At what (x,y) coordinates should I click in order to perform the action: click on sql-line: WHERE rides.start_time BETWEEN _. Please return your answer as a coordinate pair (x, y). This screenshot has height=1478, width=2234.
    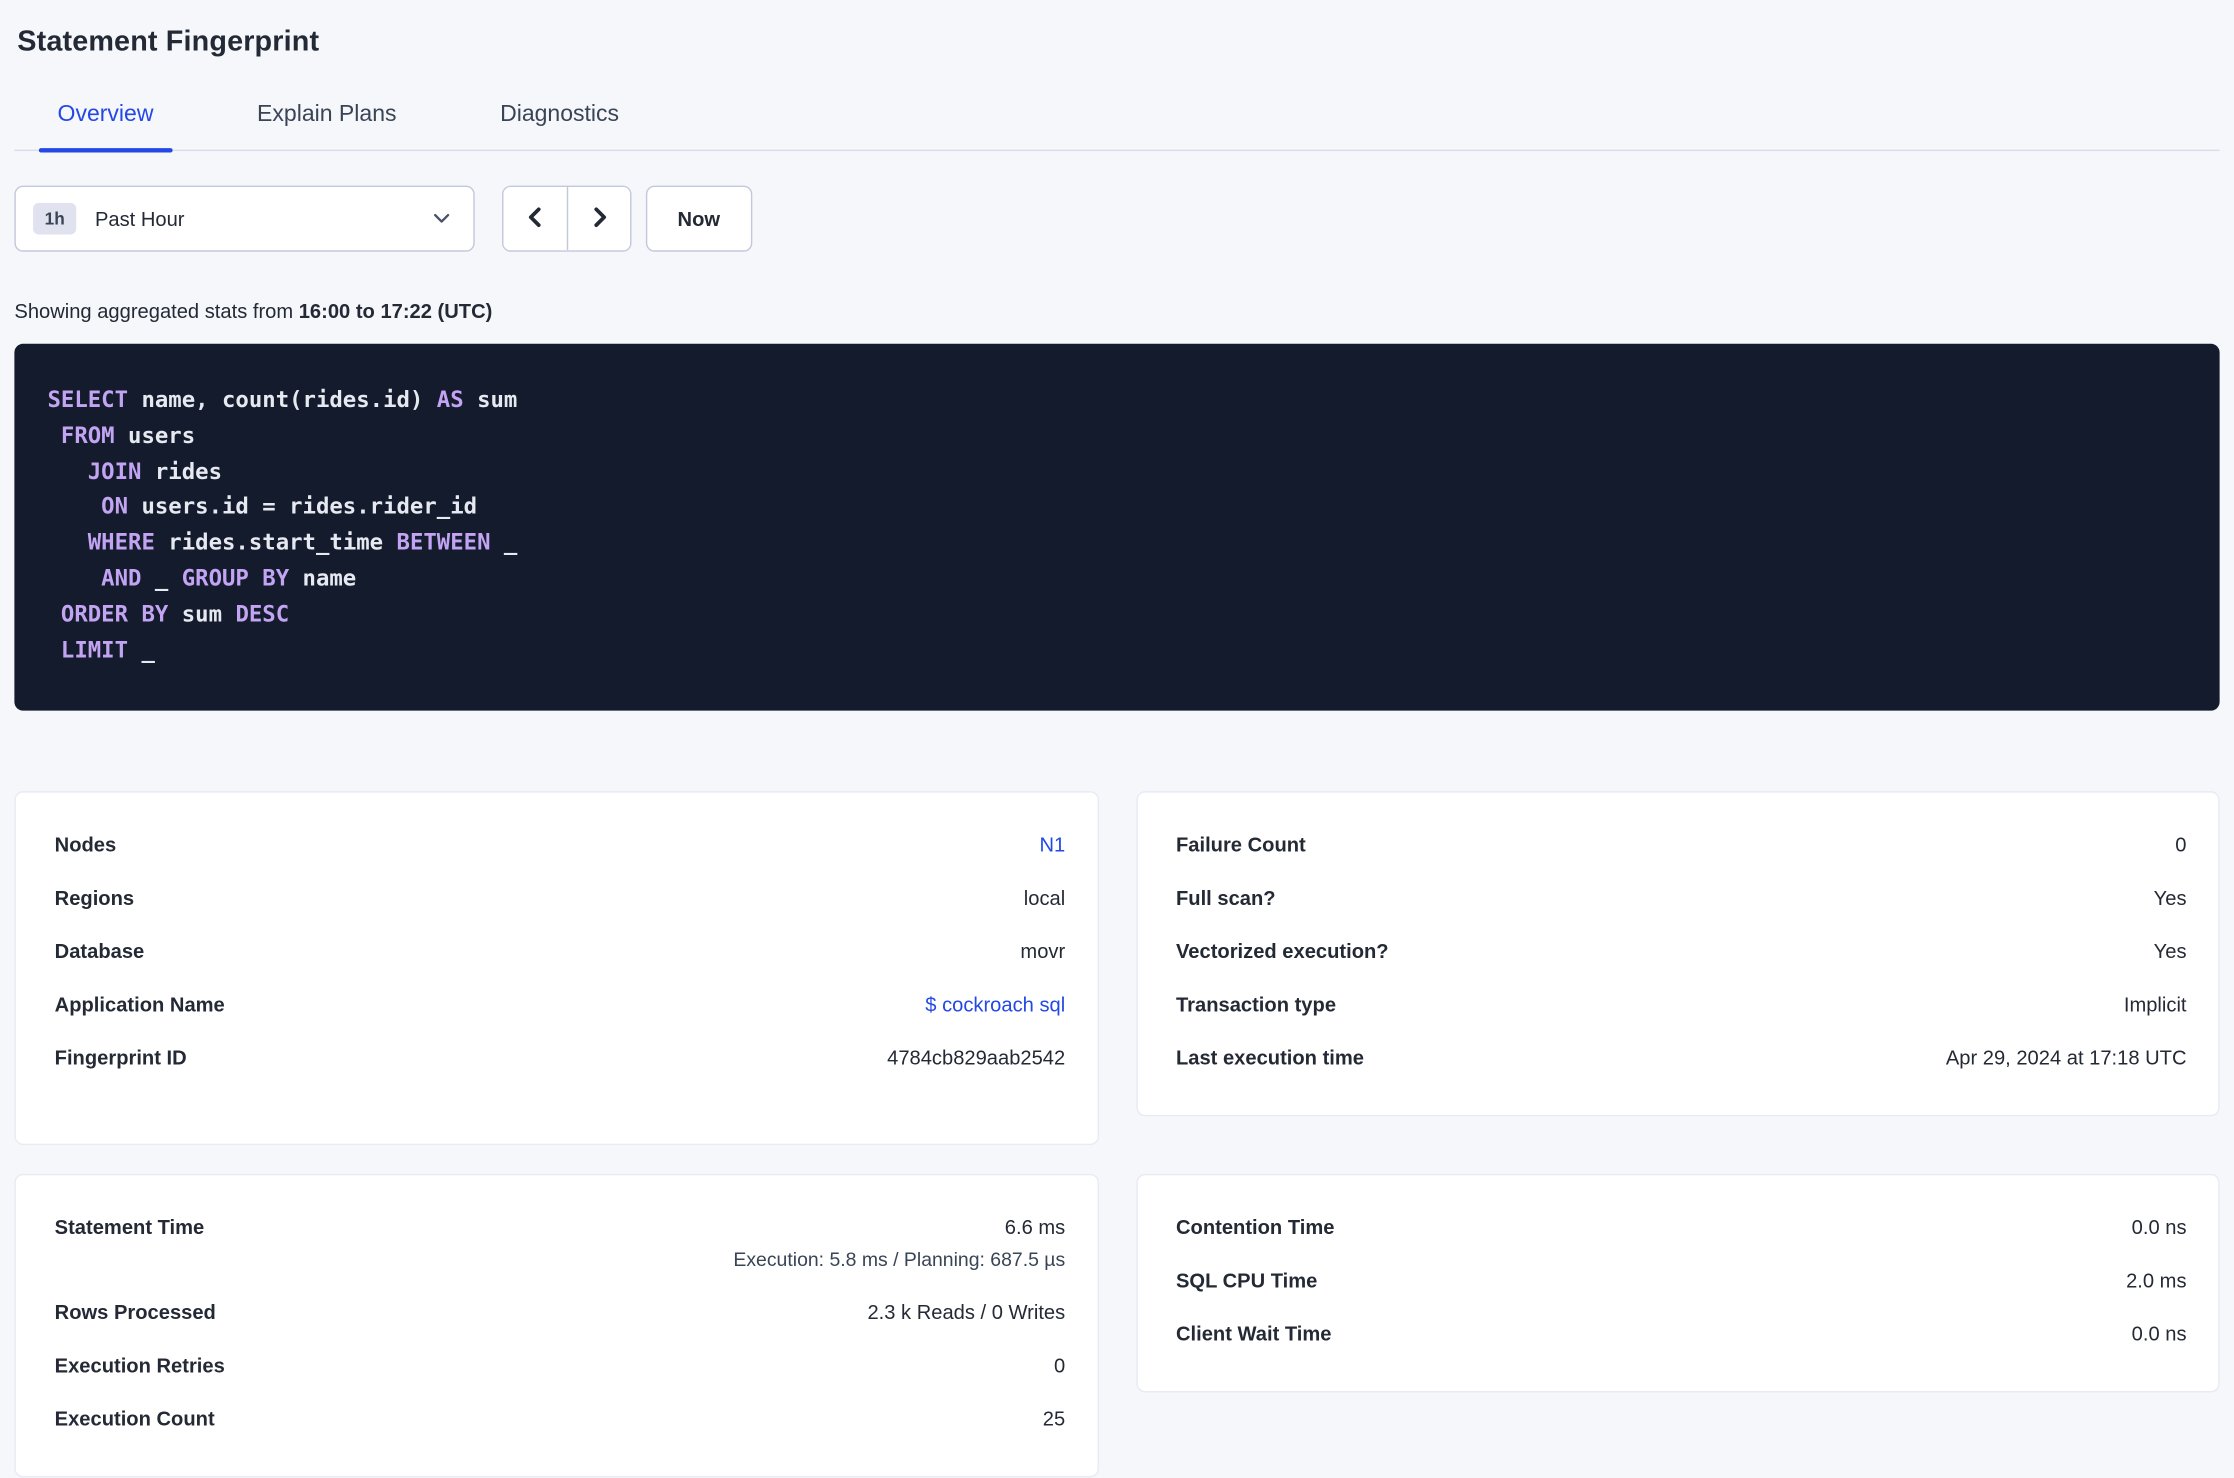
    Looking at the image, I should click on (1116, 543).